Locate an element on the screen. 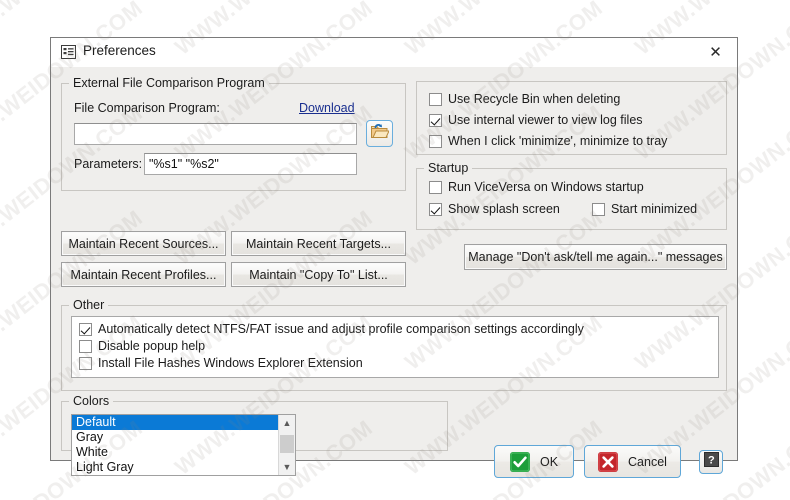  close-icon: ✕ is located at coordinates (715, 52).